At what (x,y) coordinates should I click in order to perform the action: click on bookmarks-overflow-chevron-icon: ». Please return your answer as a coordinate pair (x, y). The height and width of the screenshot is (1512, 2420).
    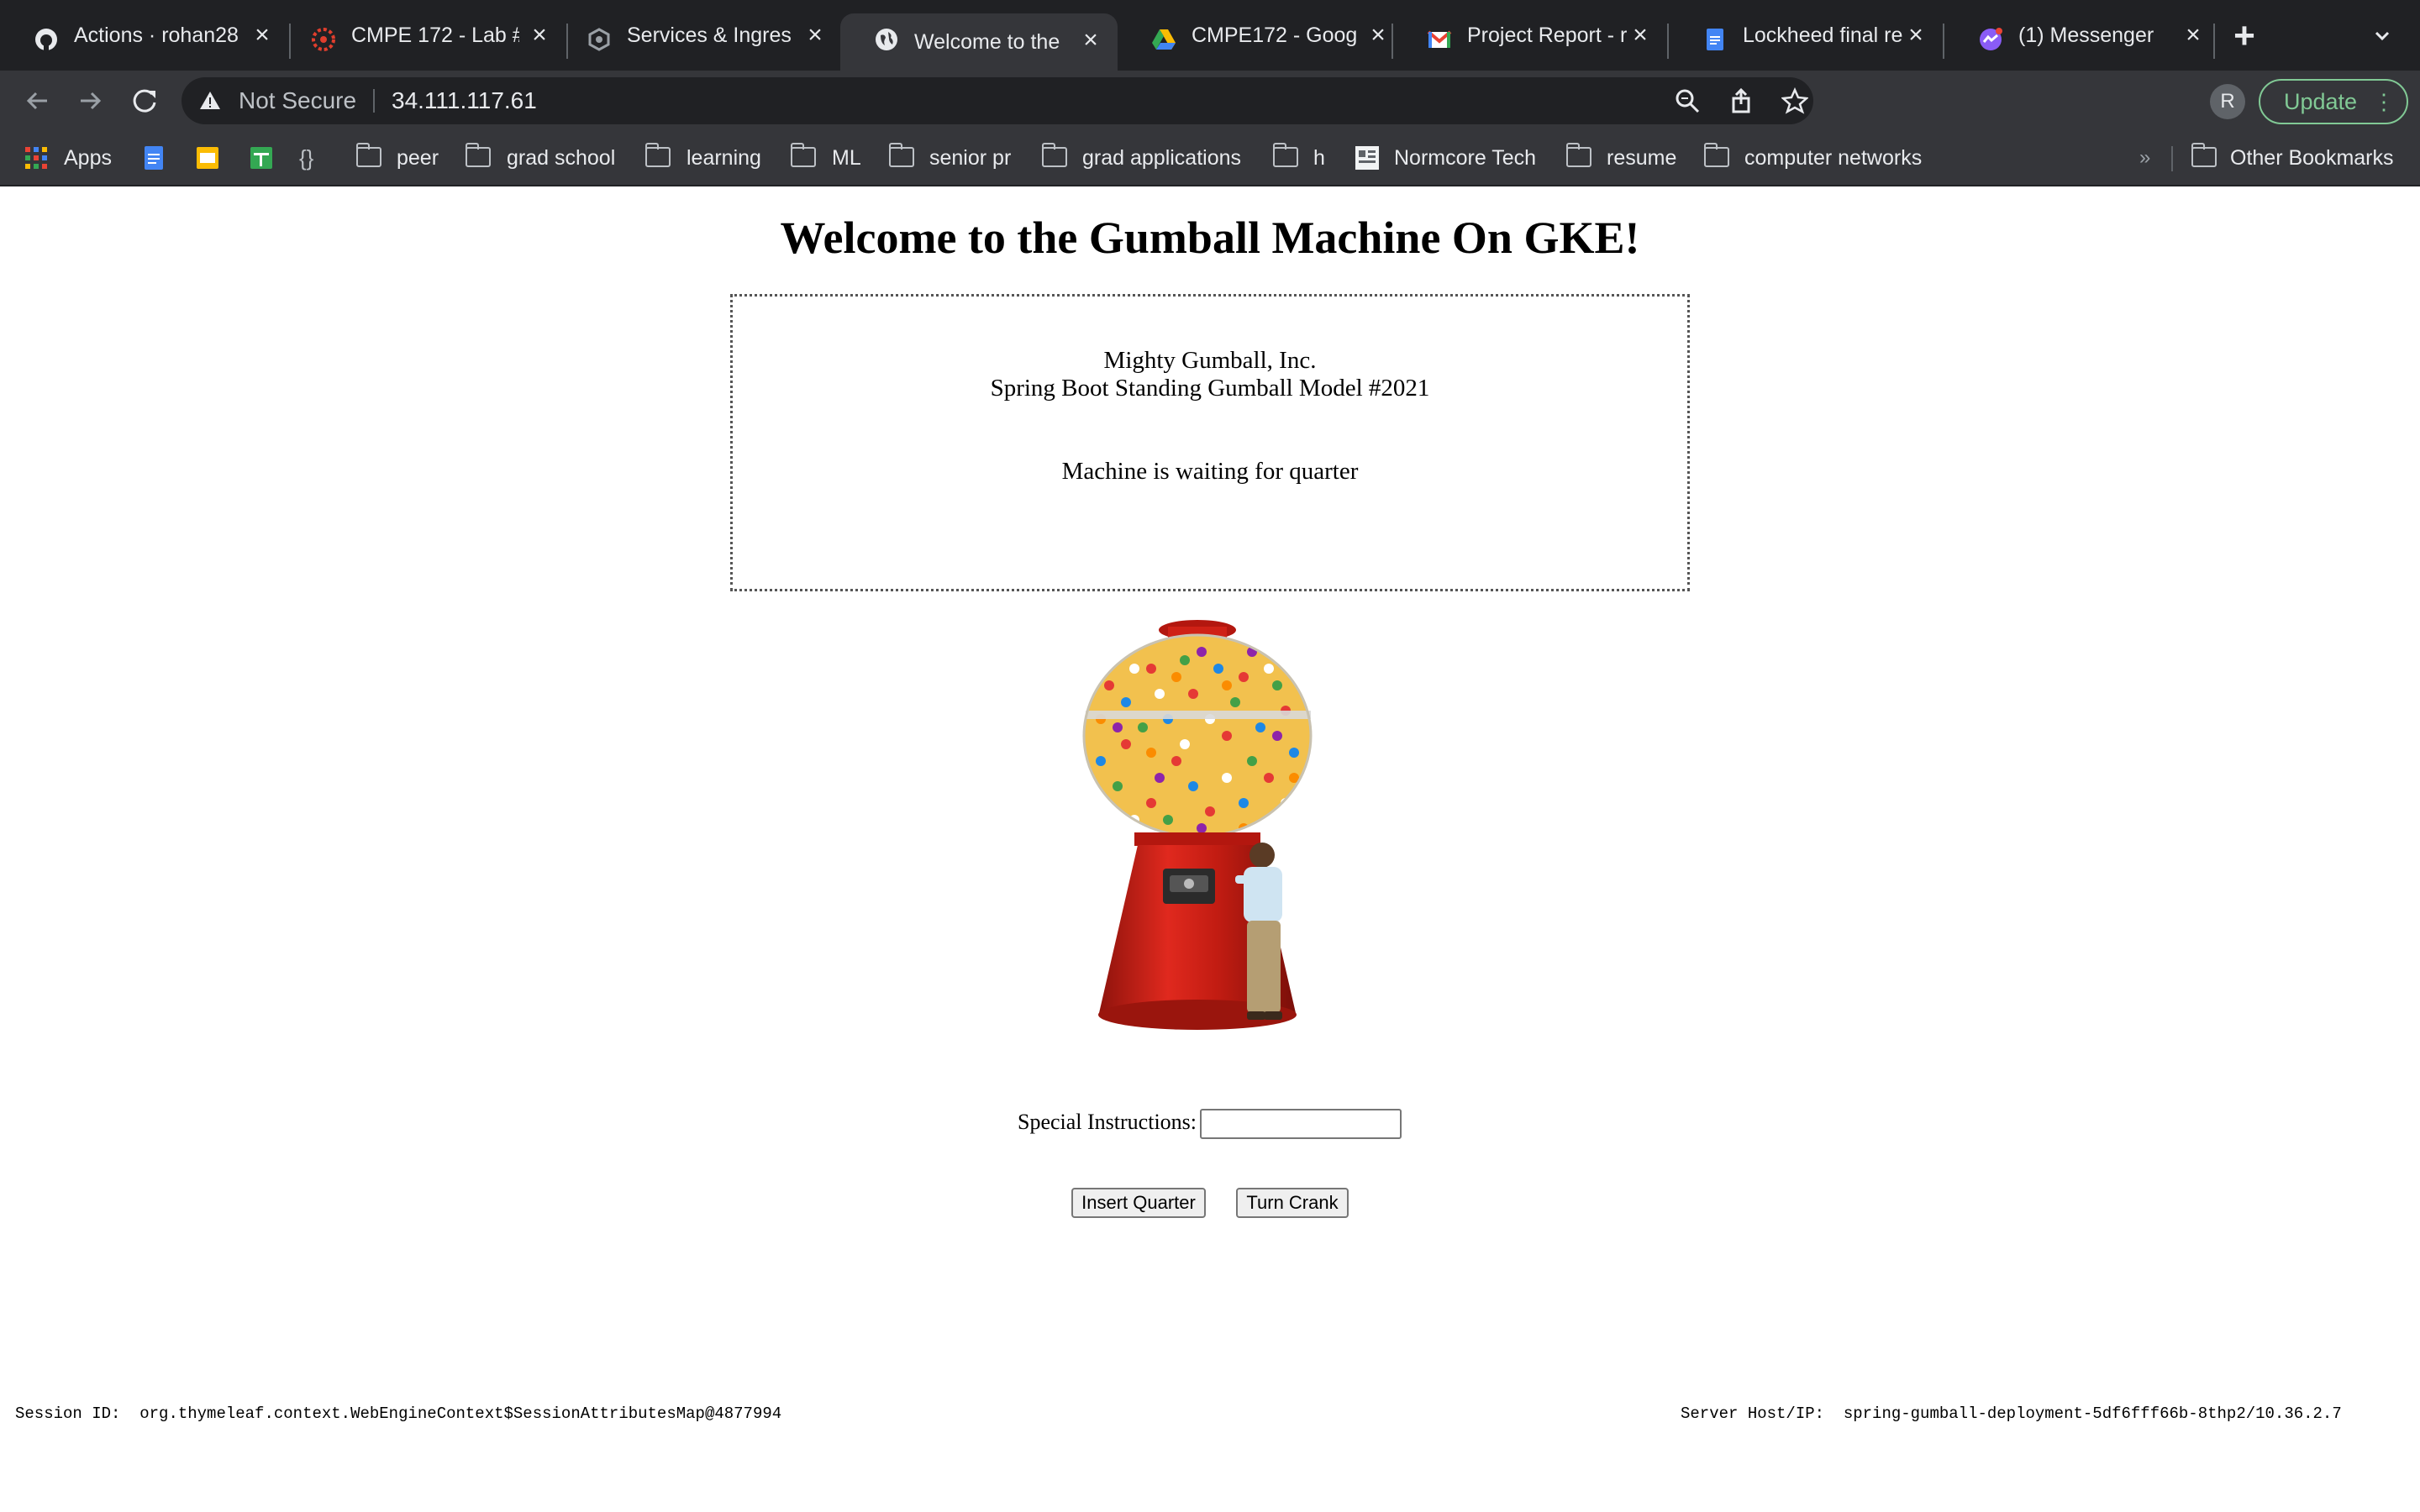
    Looking at the image, I should click on (2145, 158).